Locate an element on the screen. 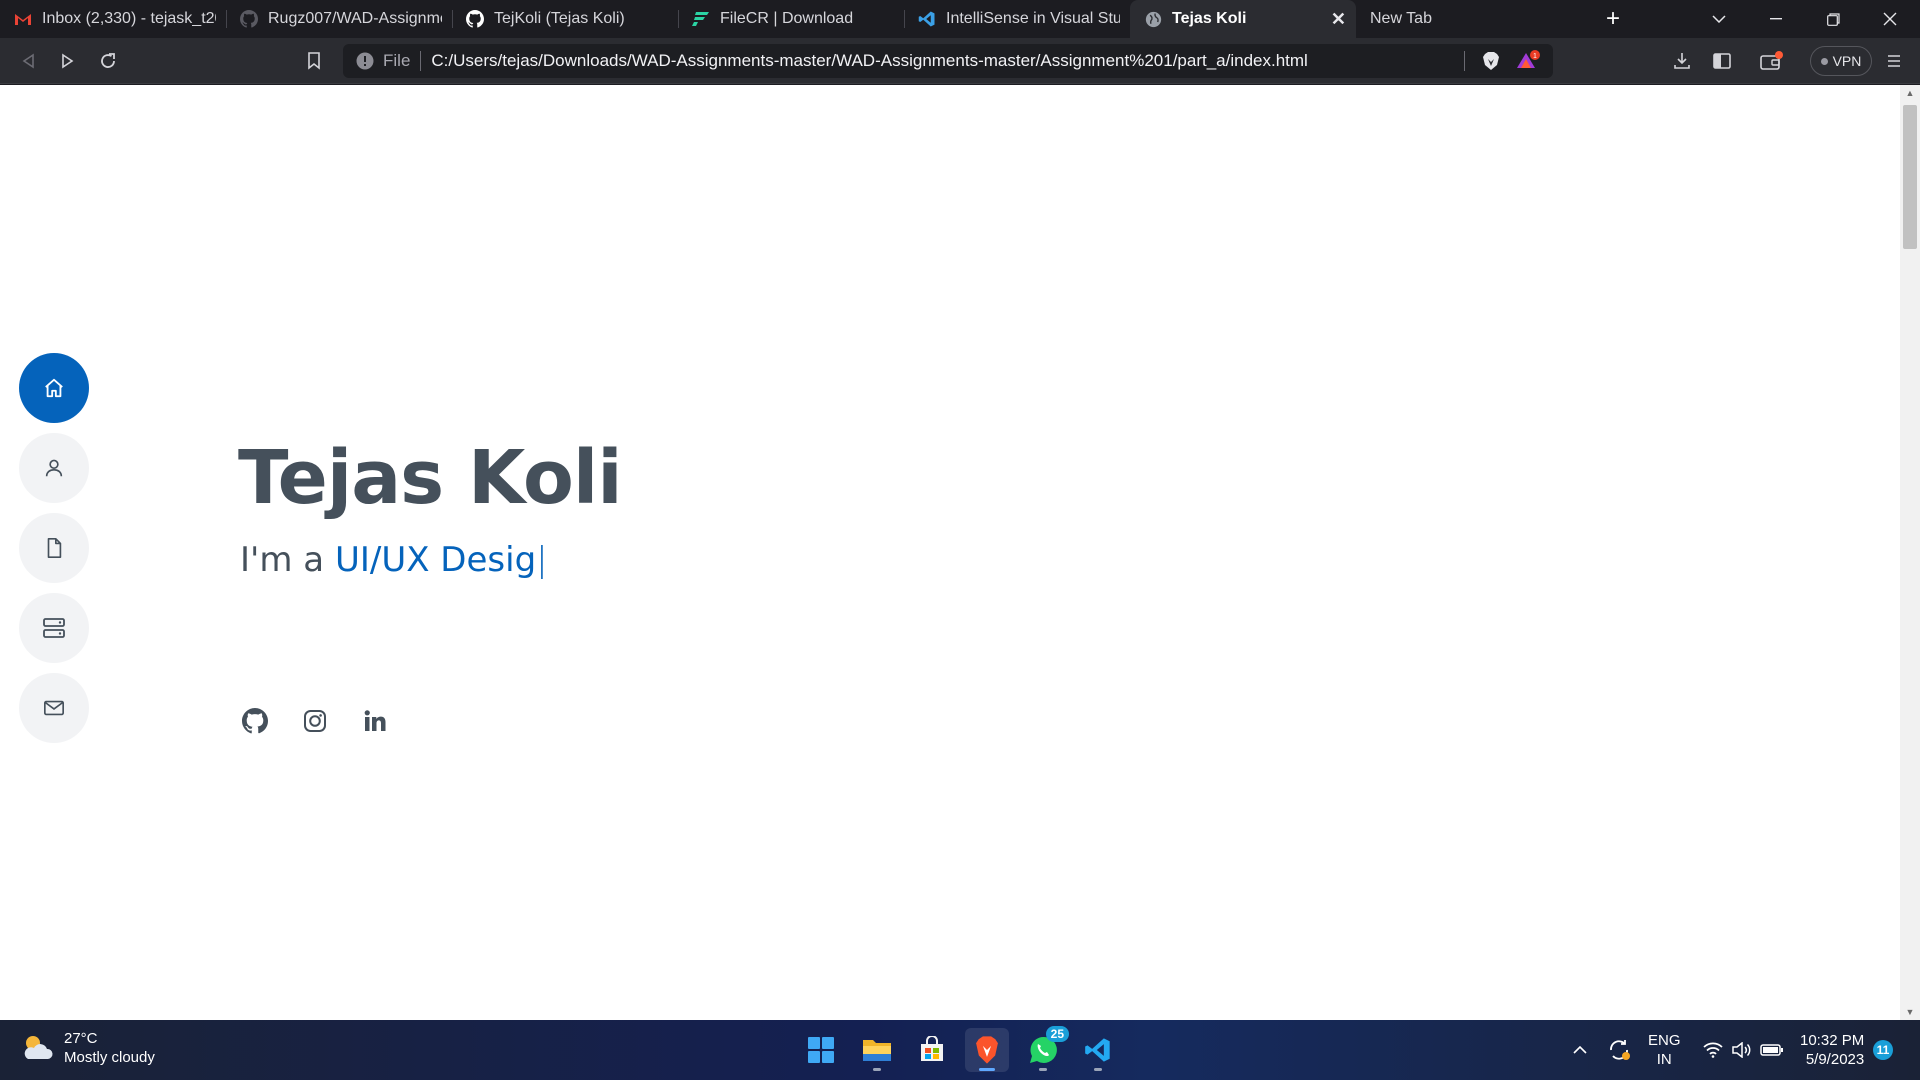  linkedin-icon is located at coordinates (375, 720).